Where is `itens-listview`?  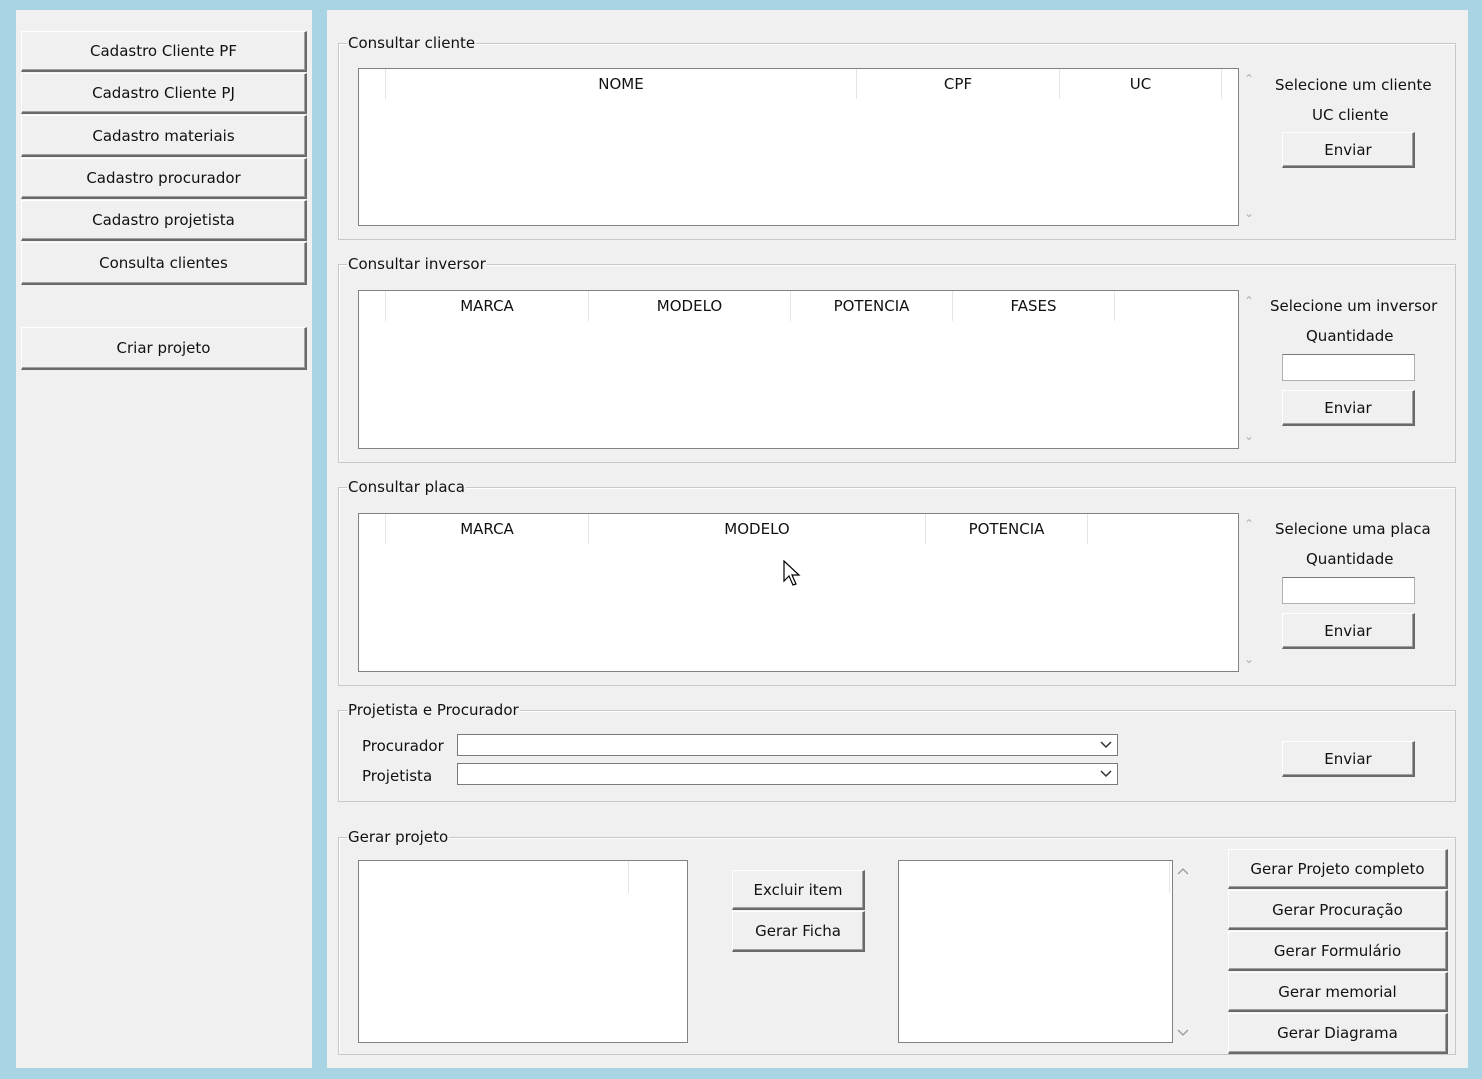
itens-listview is located at coordinates (523, 951).